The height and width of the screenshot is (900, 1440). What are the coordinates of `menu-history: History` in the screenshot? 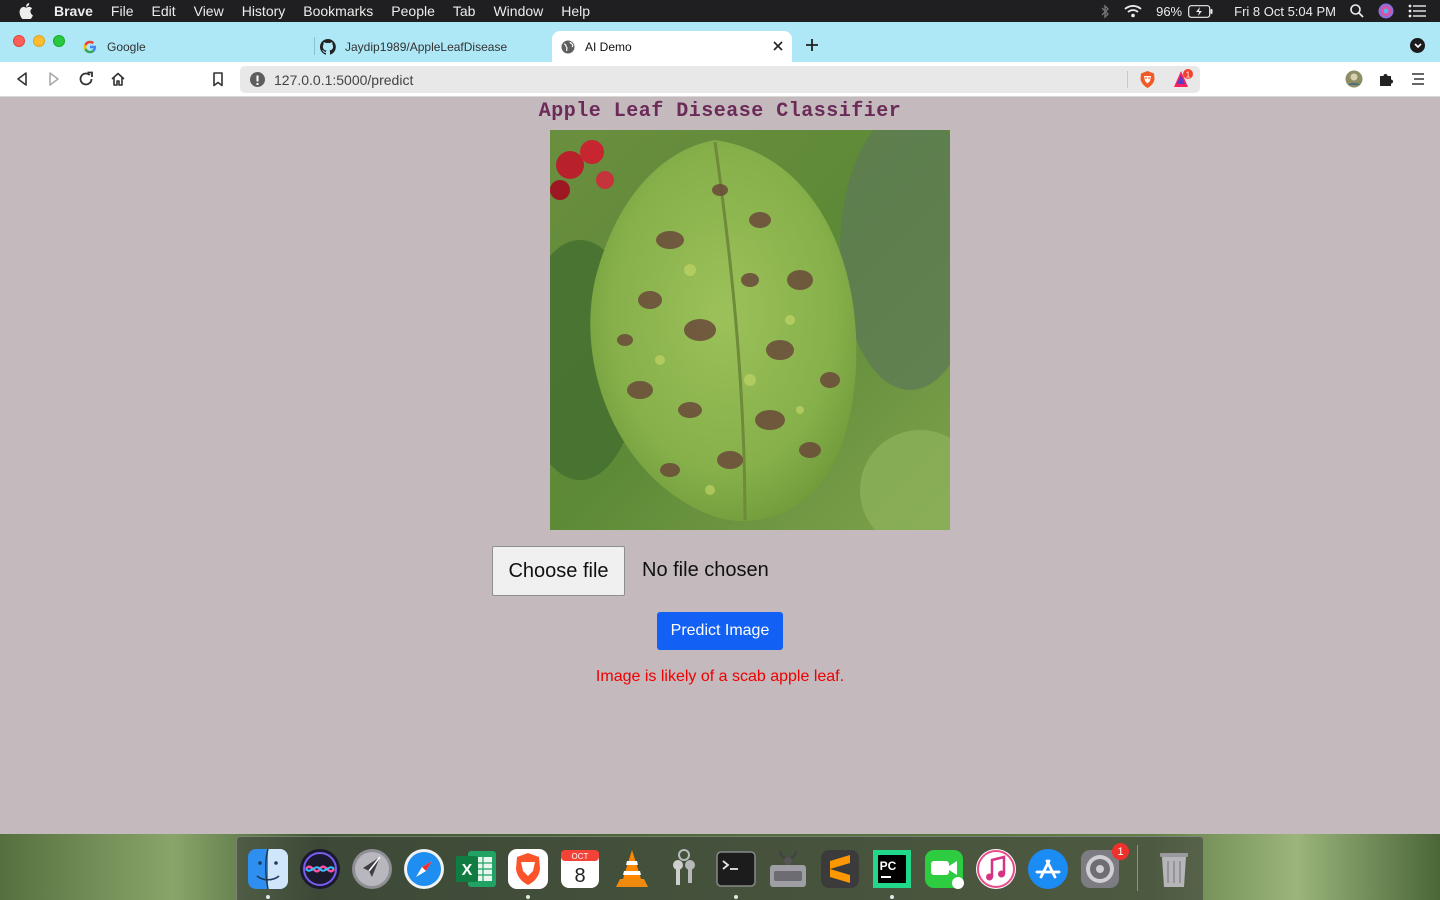 It's located at (264, 11).